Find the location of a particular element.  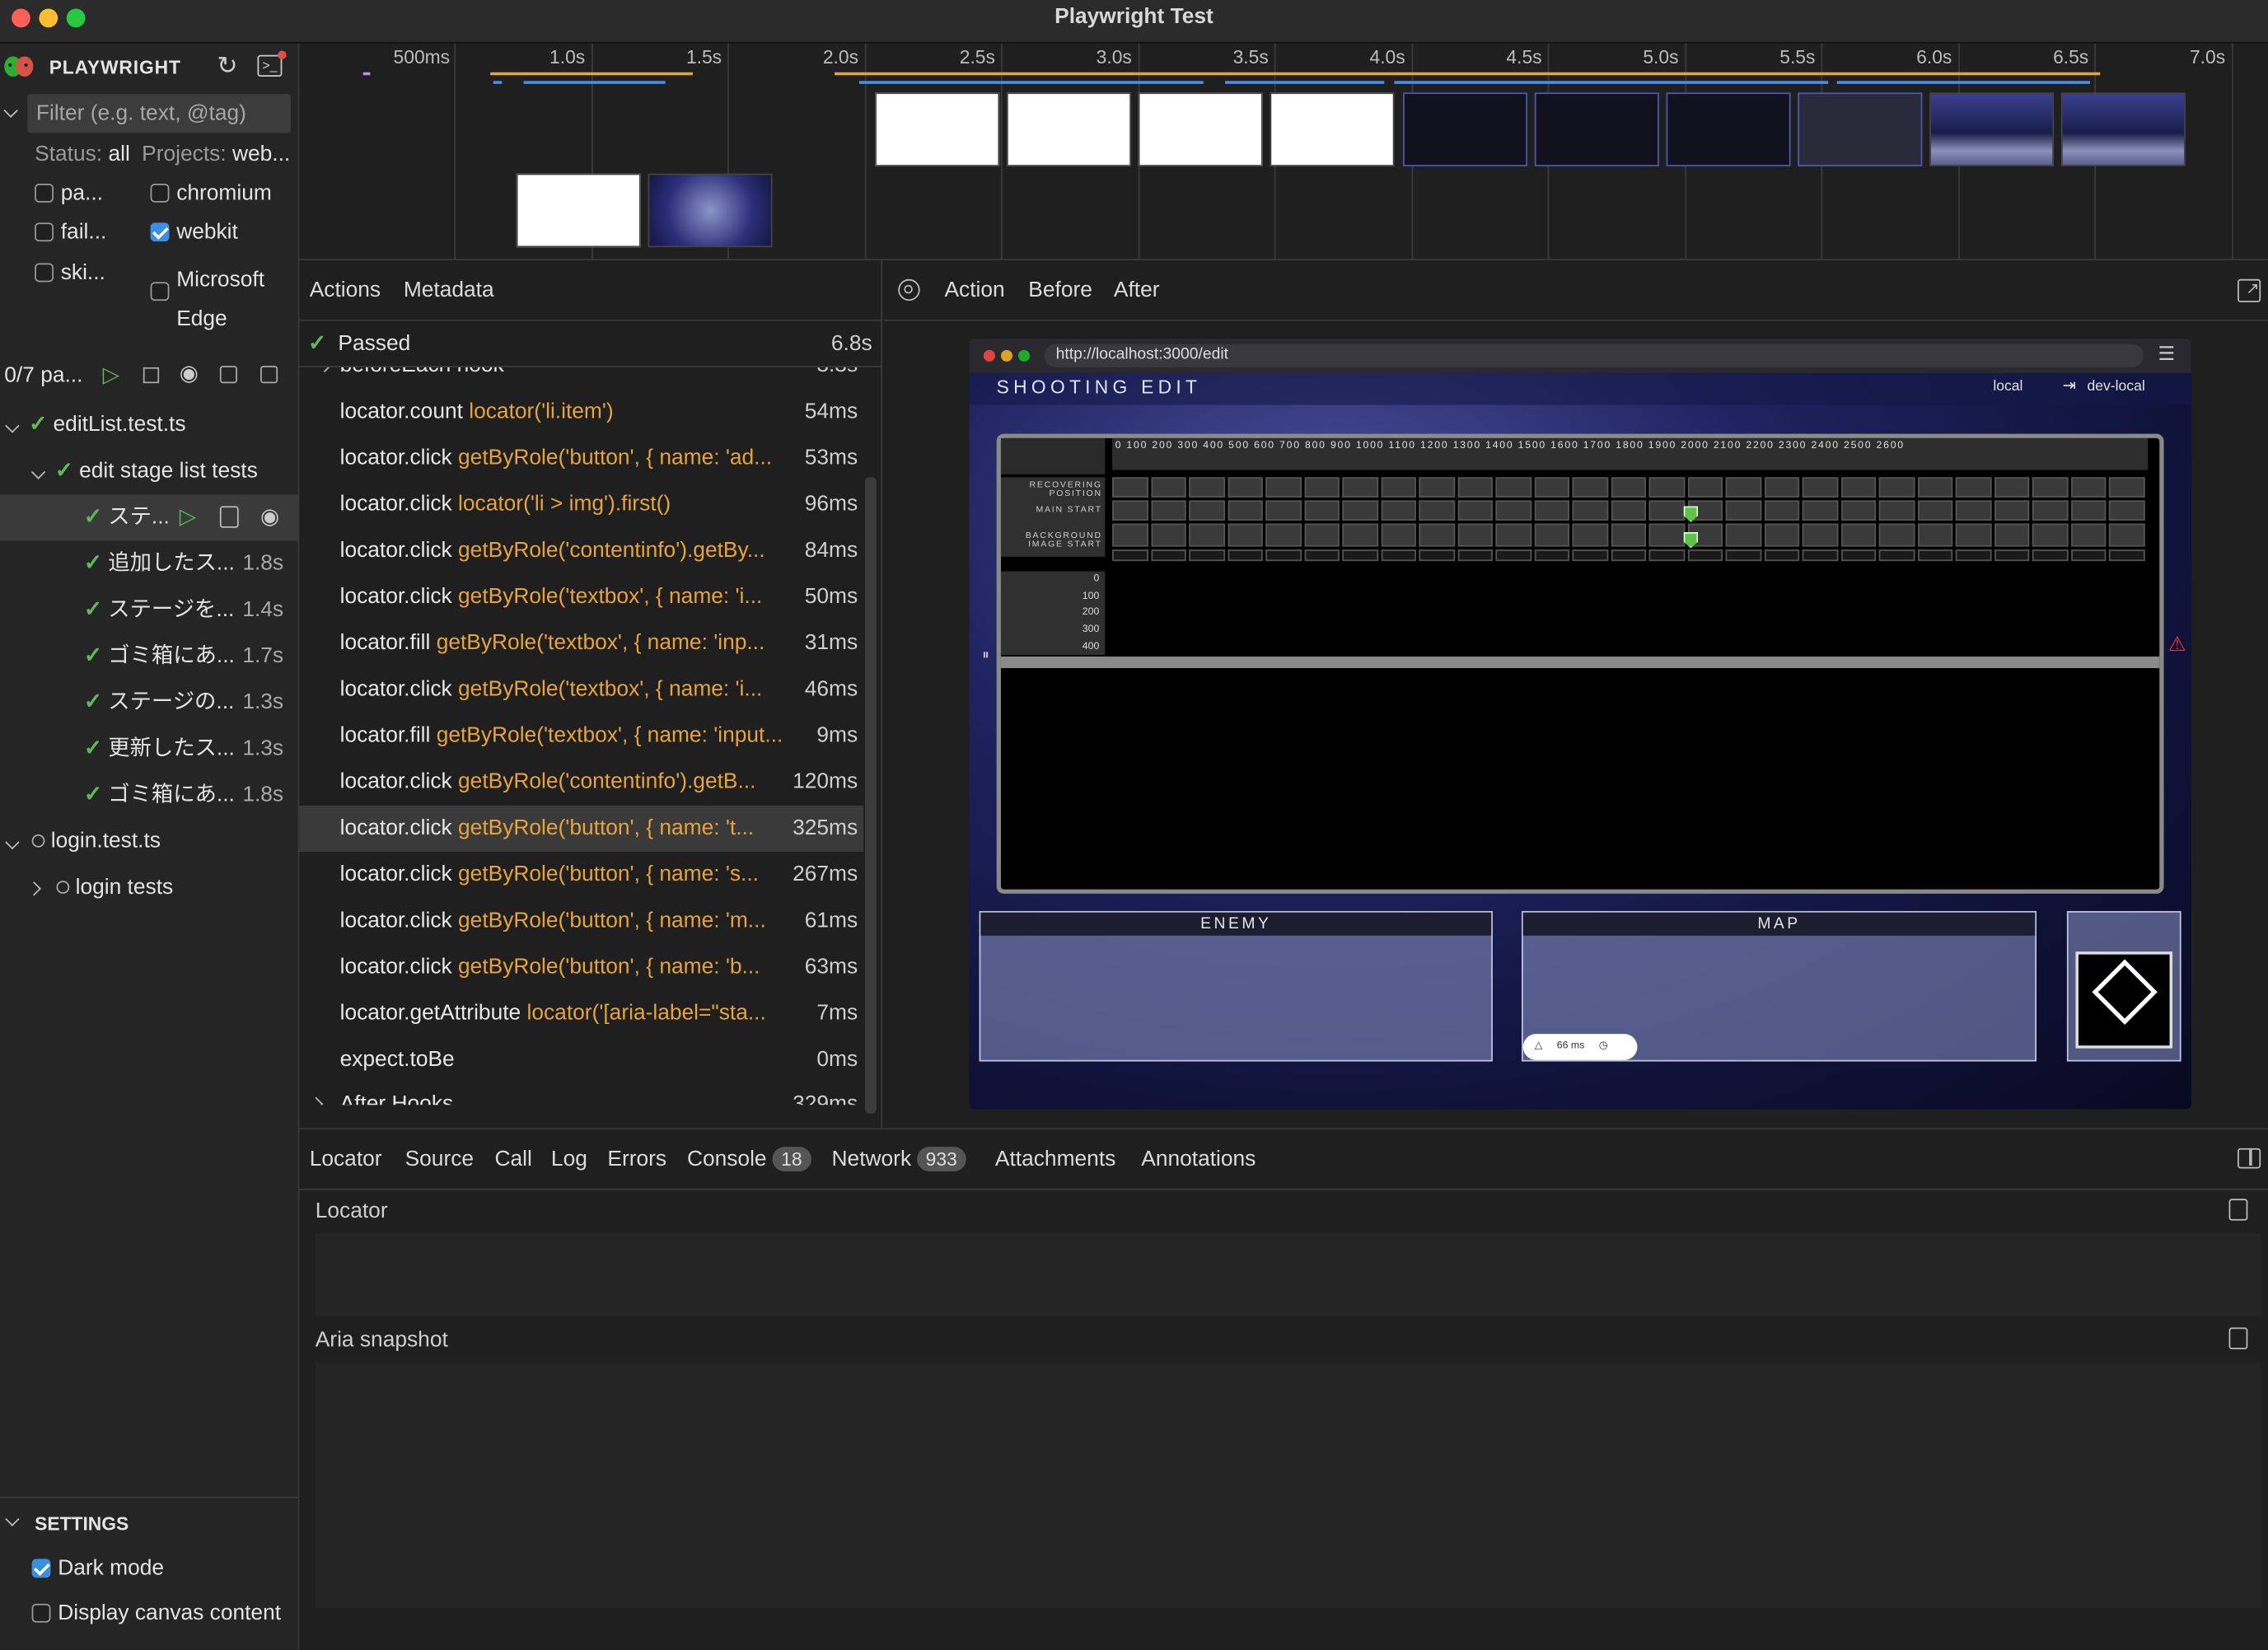

copy-locator-icon is located at coordinates (2238, 1210).